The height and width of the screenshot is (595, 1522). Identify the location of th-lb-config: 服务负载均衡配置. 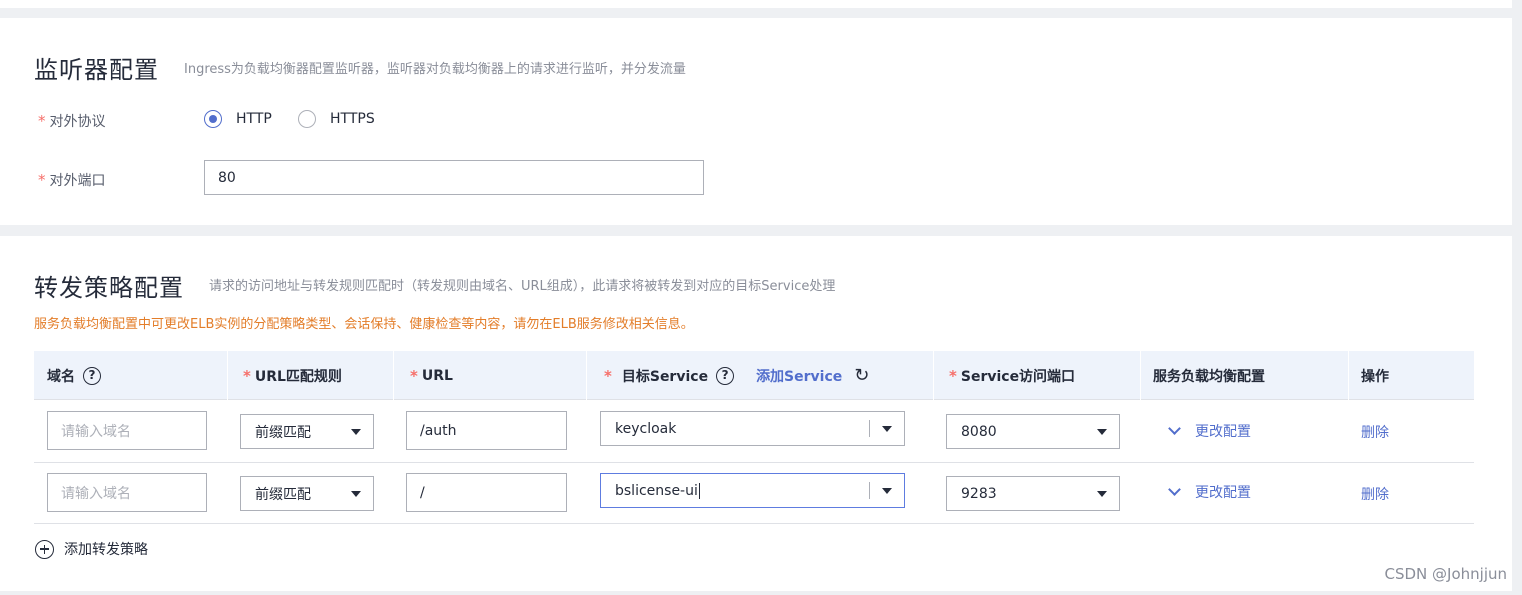
(1209, 375).